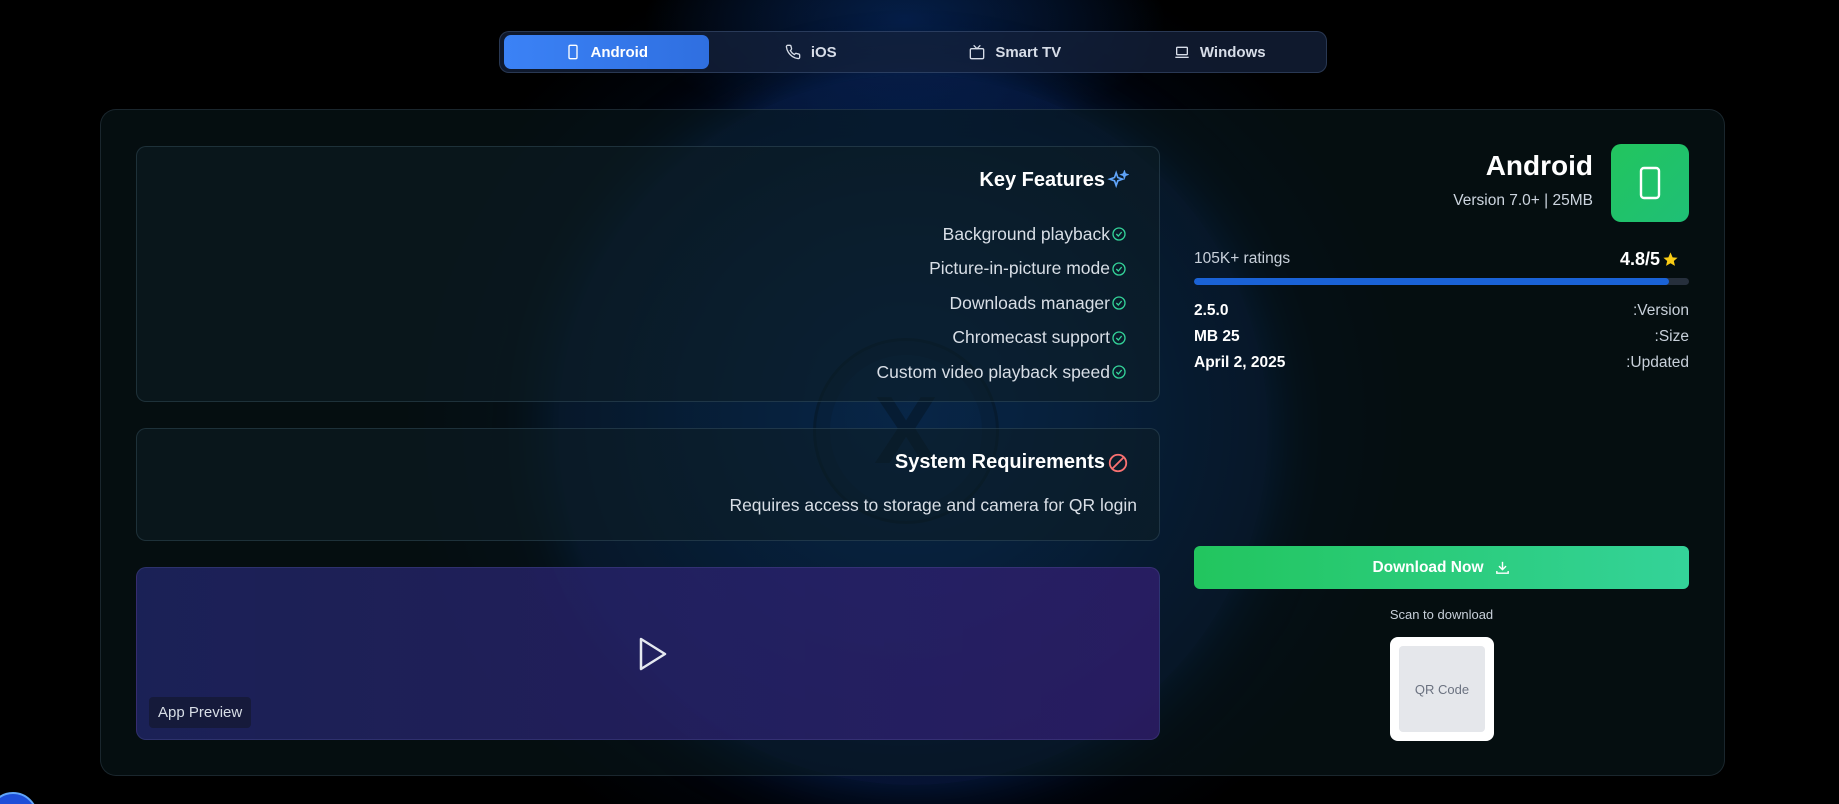 The height and width of the screenshot is (804, 1839). Describe the element at coordinates (823, 52) in the screenshot. I see `tab-label: iOS` at that location.